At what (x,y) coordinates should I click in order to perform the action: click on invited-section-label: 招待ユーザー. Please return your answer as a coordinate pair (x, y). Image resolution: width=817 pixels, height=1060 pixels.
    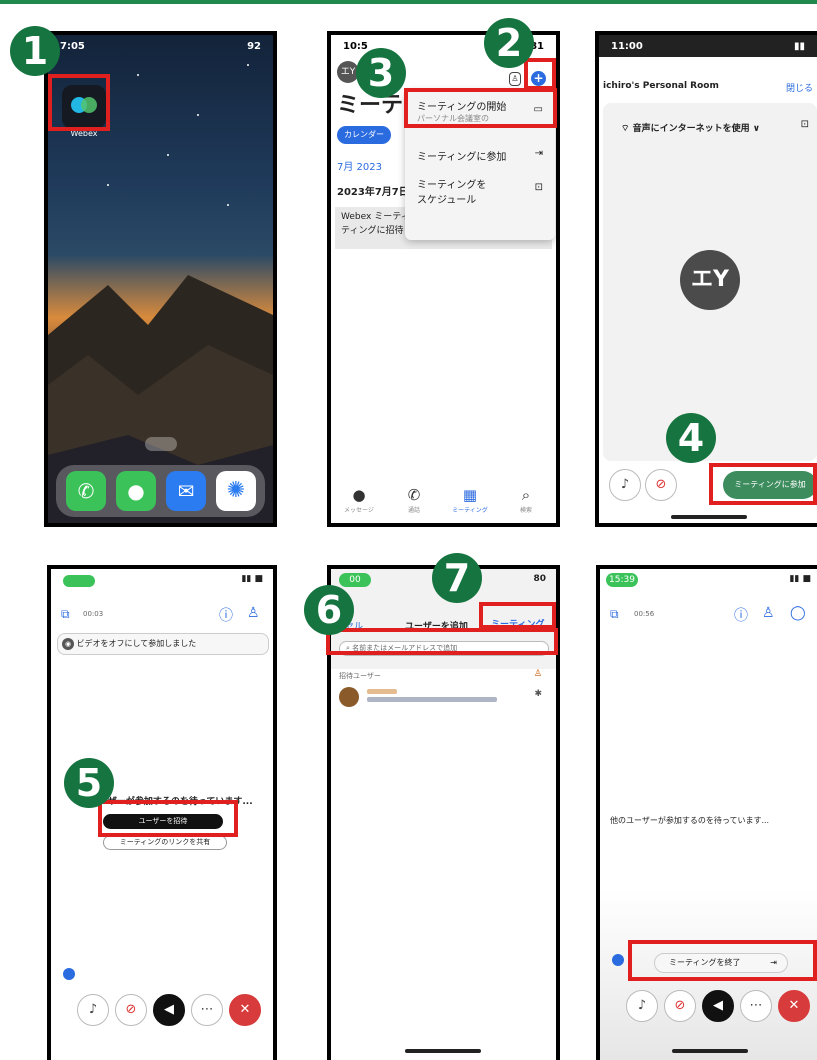
    Looking at the image, I should click on (360, 676).